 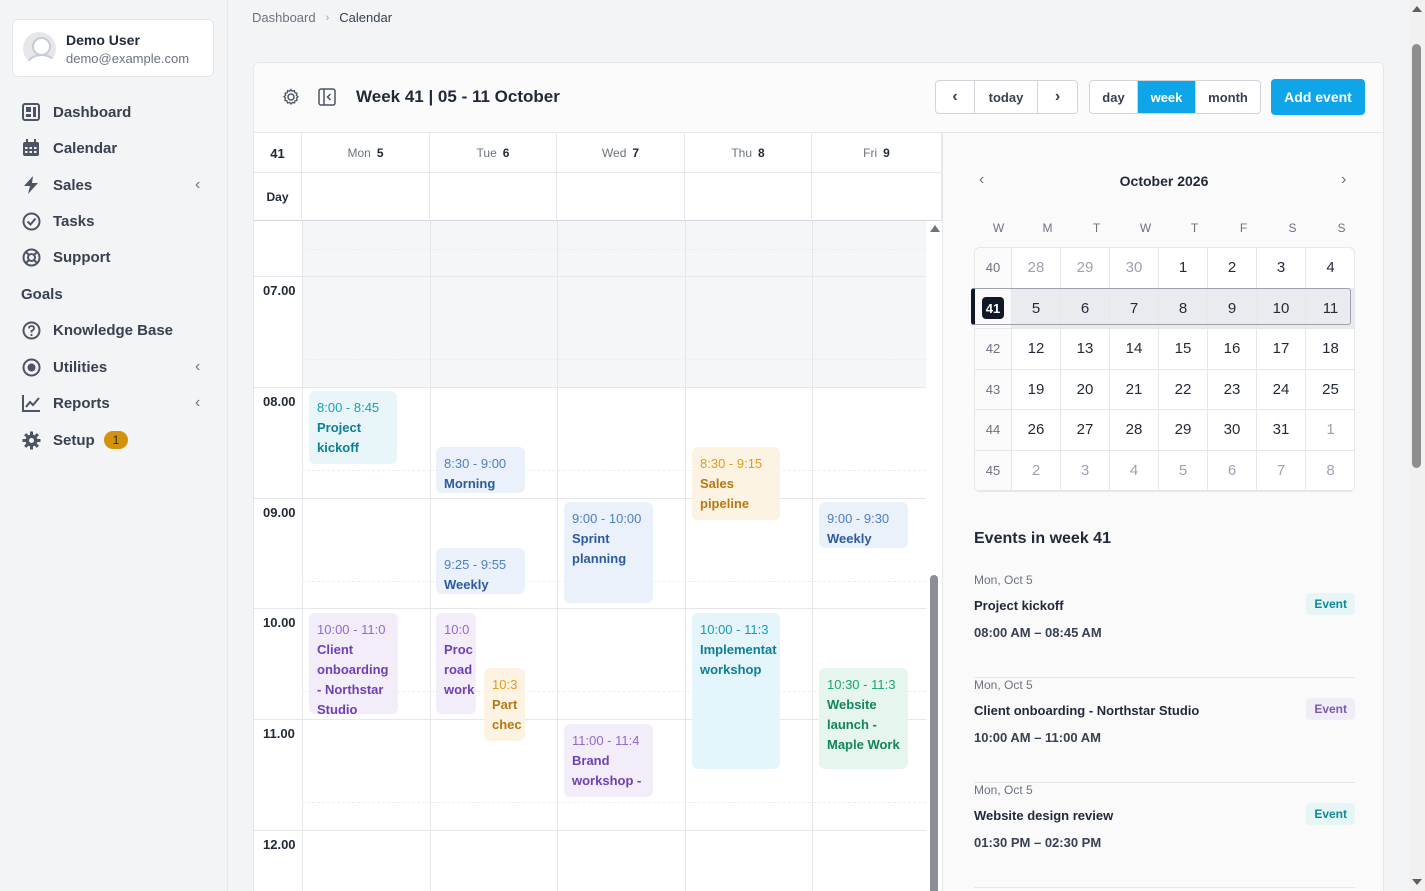 What do you see at coordinates (480, 470) in the screenshot?
I see `calendar-event: 8:30 - 9:00 Morning` at bounding box center [480, 470].